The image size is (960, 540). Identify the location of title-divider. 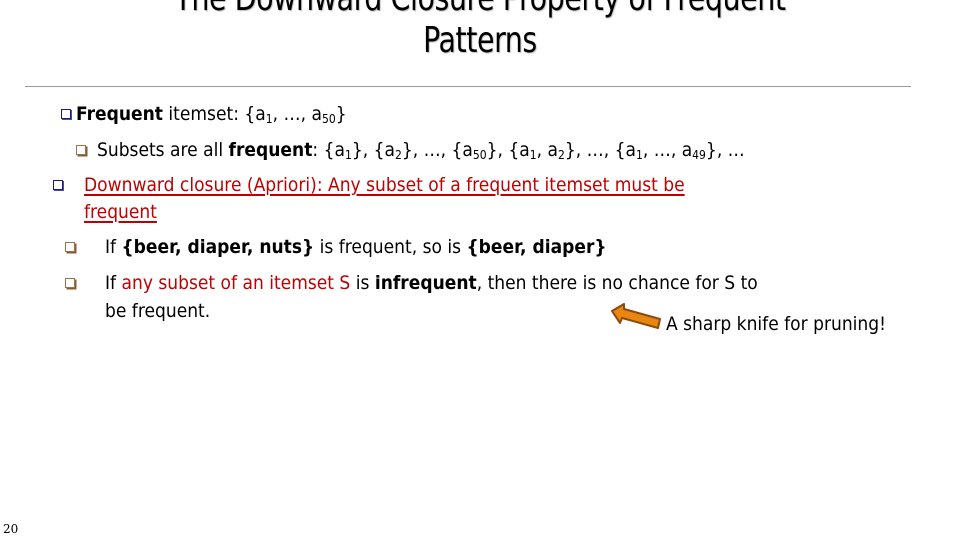
(468, 86).